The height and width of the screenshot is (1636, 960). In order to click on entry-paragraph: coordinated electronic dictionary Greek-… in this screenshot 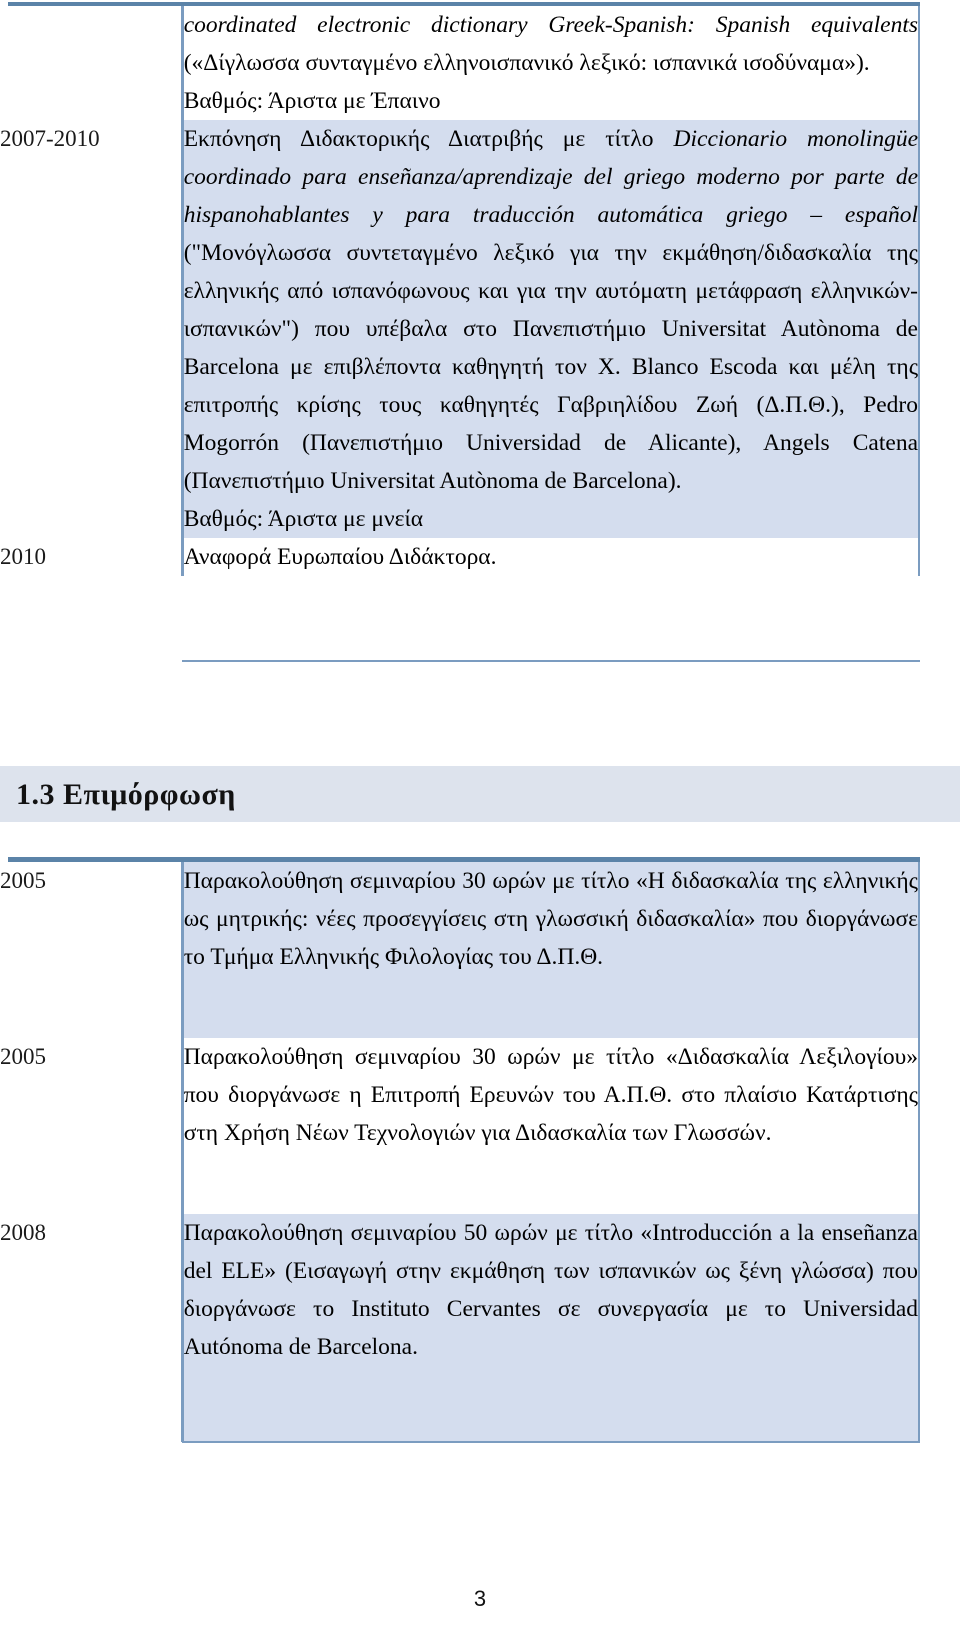, I will do `click(551, 44)`.